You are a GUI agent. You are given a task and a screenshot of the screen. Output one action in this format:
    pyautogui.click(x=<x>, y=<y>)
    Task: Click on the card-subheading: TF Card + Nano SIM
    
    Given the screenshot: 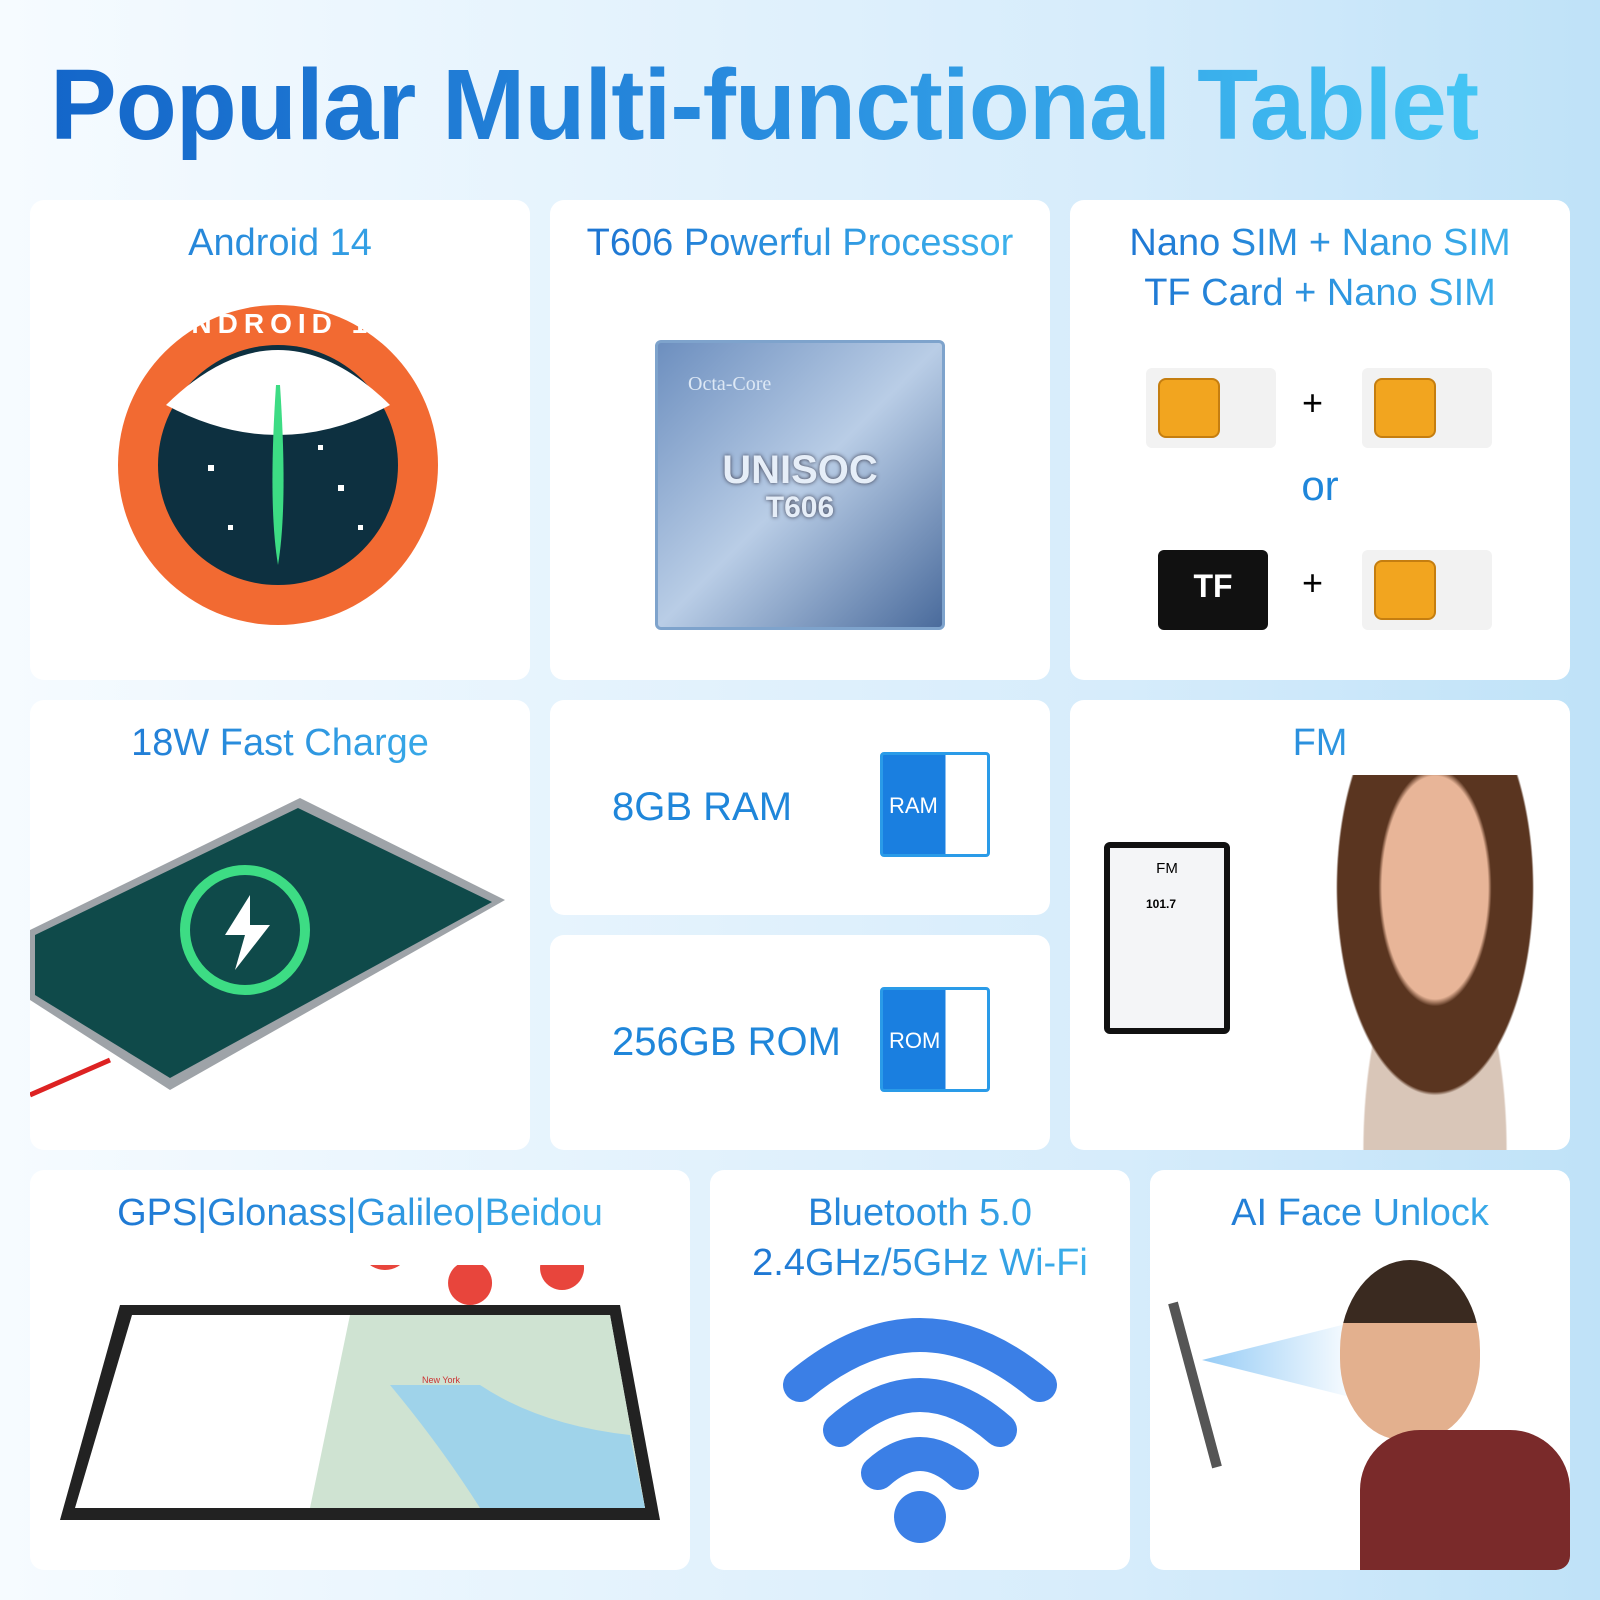 What is the action you would take?
    pyautogui.click(x=1320, y=293)
    